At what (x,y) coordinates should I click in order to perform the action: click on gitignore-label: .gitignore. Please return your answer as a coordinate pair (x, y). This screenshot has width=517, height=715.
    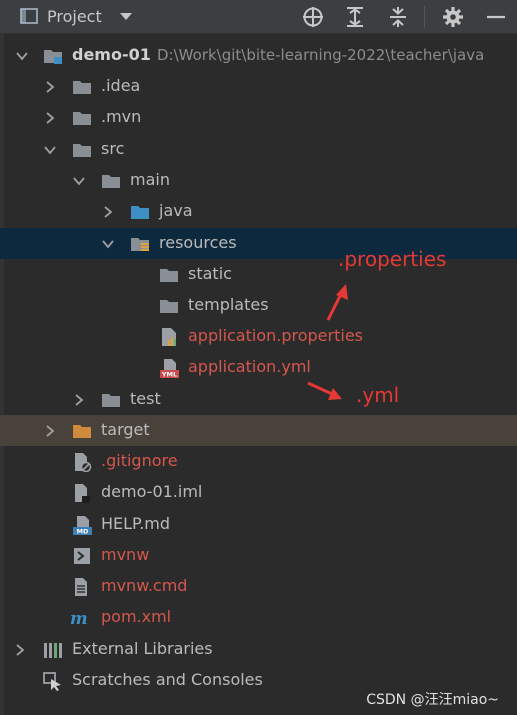
    Looking at the image, I should click on (139, 460).